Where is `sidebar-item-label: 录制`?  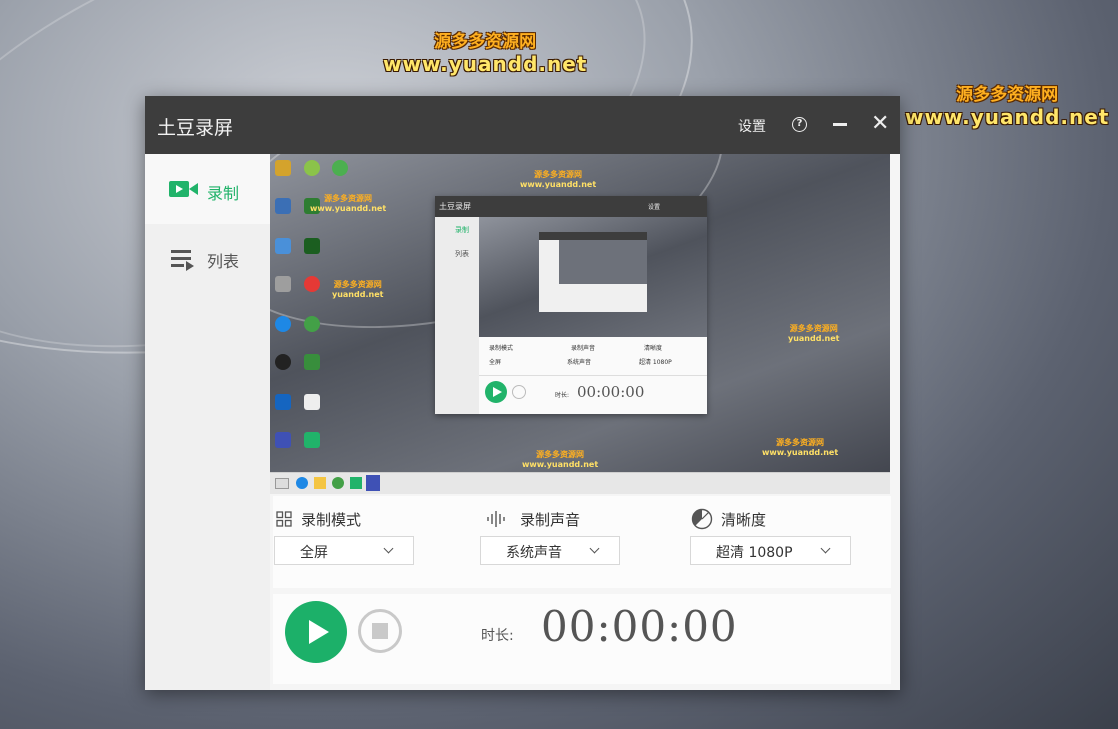 sidebar-item-label: 录制 is located at coordinates (223, 193).